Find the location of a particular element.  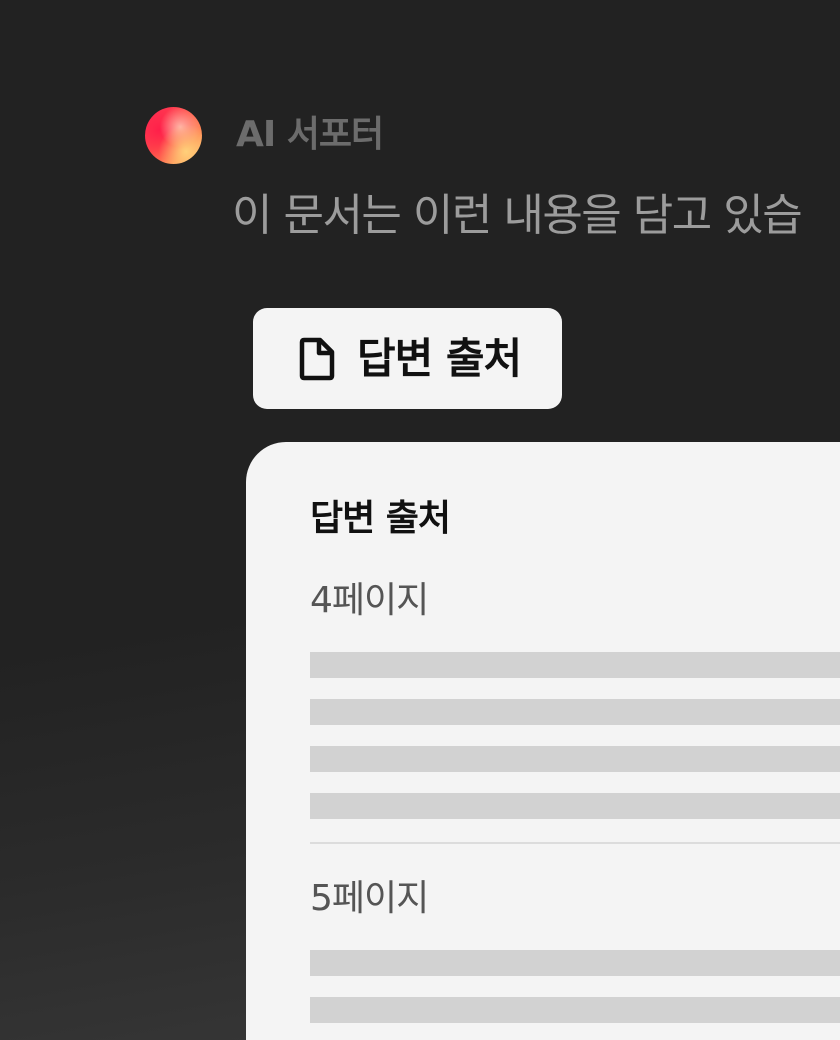

page-5-label: 5페이지 is located at coordinates (369, 899).